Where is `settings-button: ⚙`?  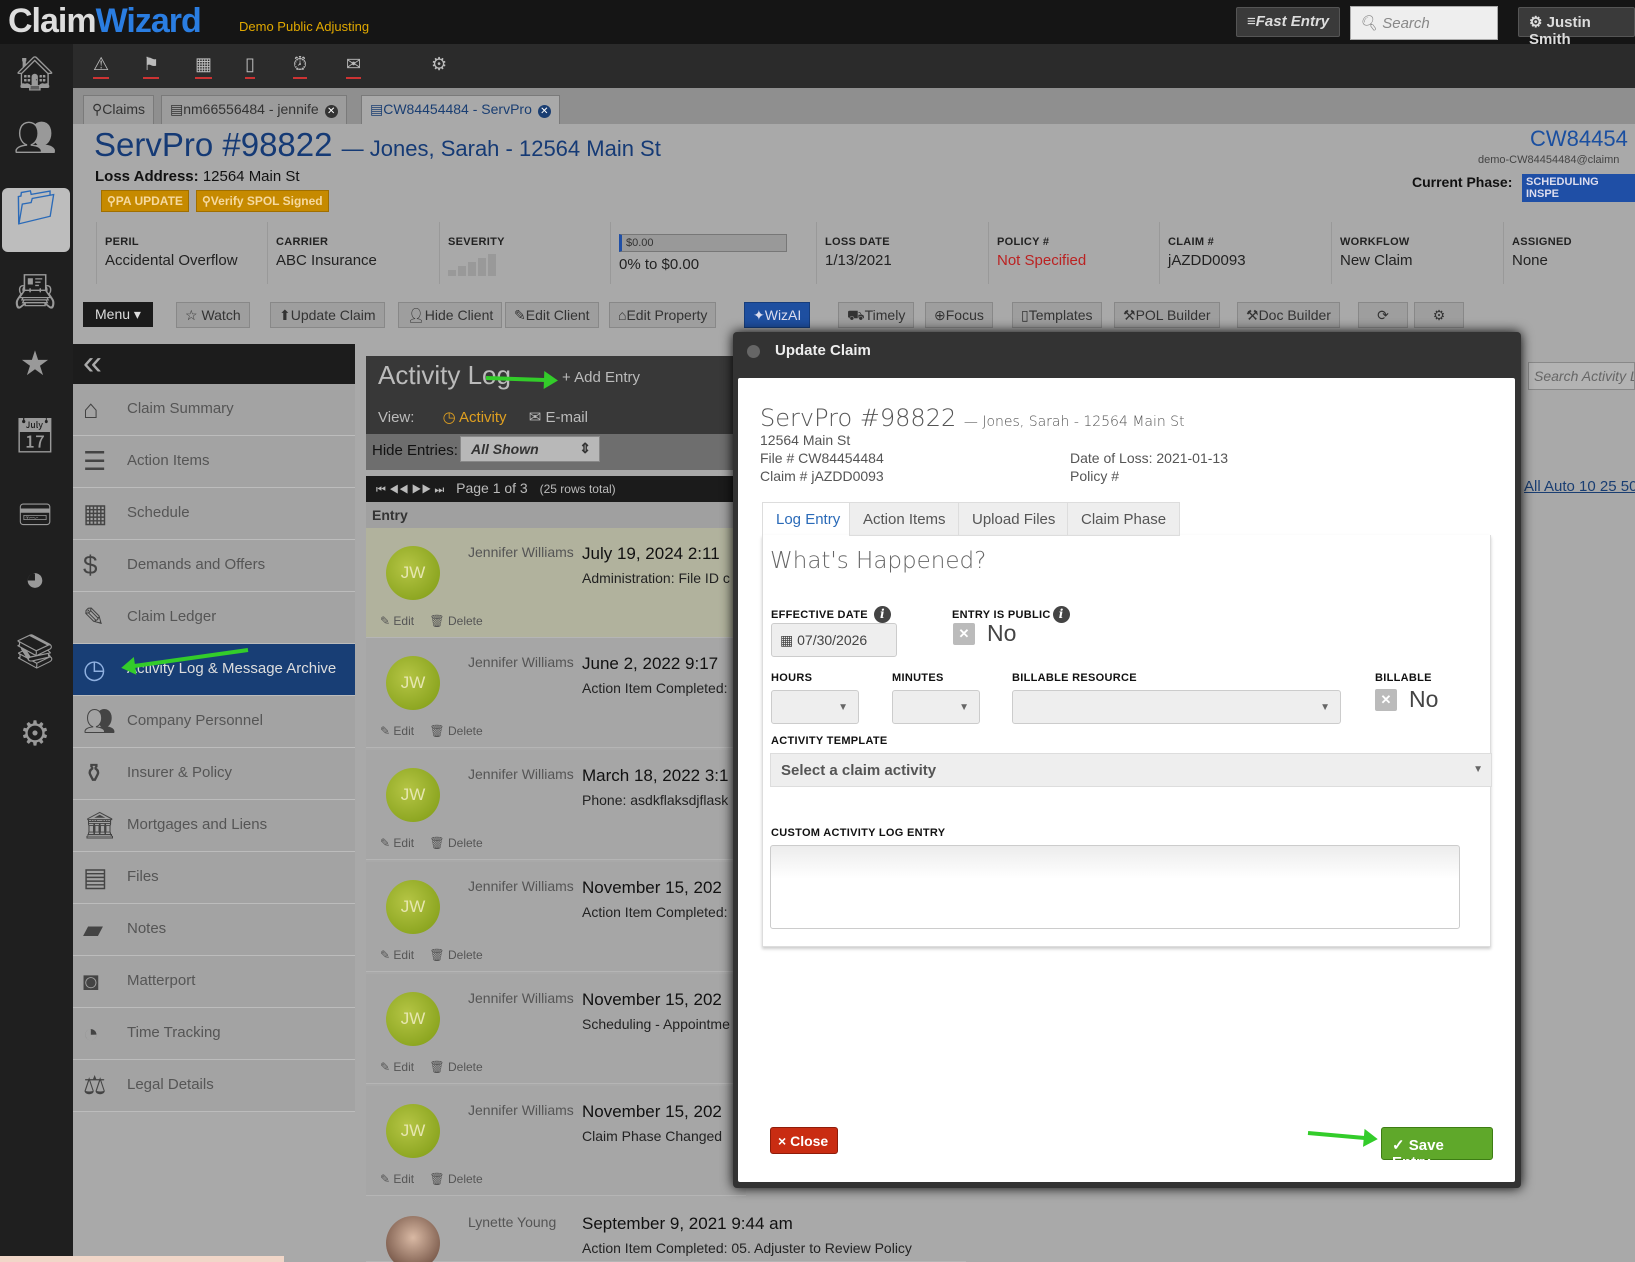 settings-button: ⚙ is located at coordinates (1439, 315).